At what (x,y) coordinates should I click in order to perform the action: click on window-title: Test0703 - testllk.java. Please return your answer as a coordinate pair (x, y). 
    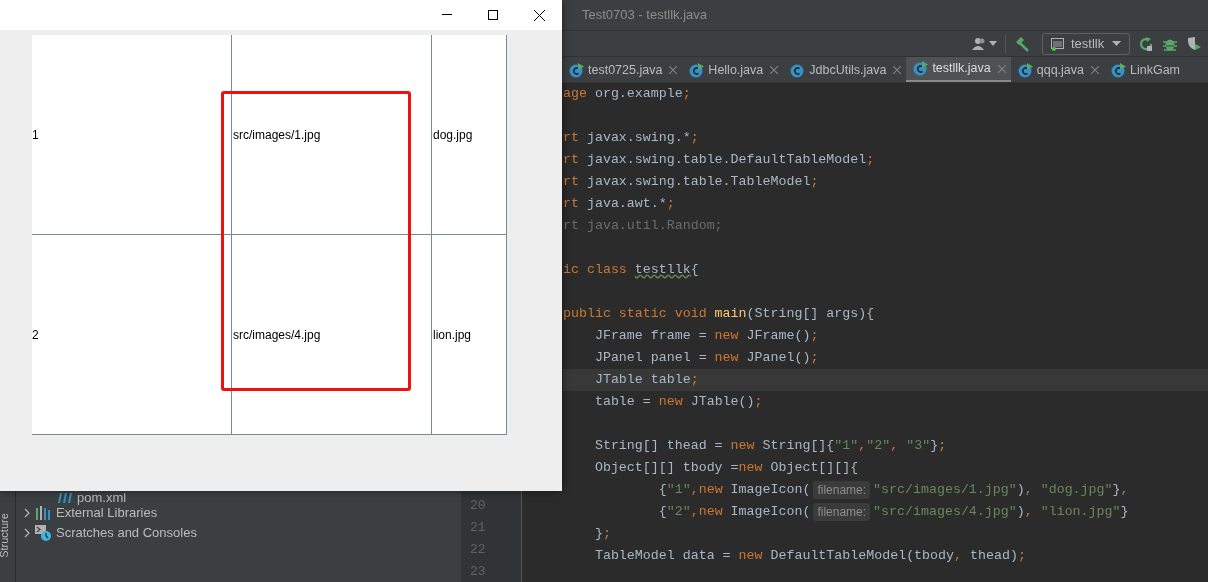
    Looking at the image, I should click on (644, 15).